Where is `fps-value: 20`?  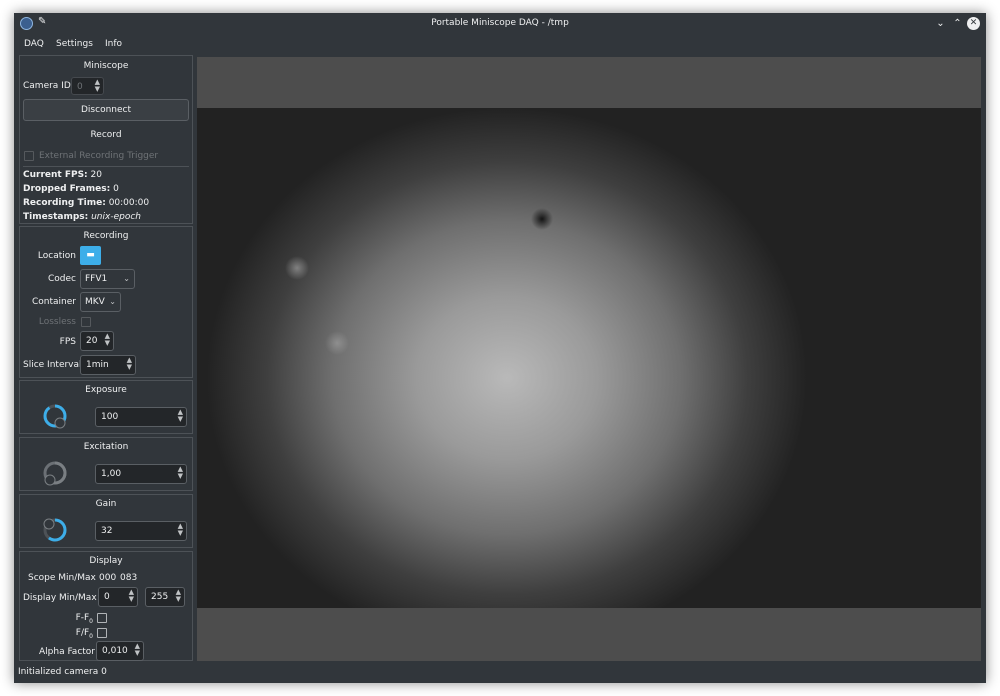 fps-value: 20 is located at coordinates (92, 341).